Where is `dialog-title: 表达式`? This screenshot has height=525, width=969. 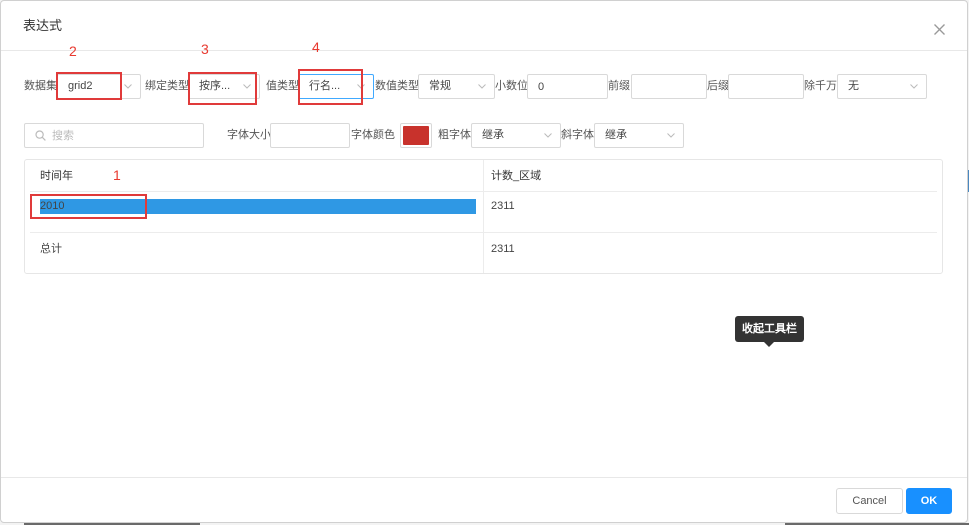
dialog-title: 表达式 is located at coordinates (43, 25).